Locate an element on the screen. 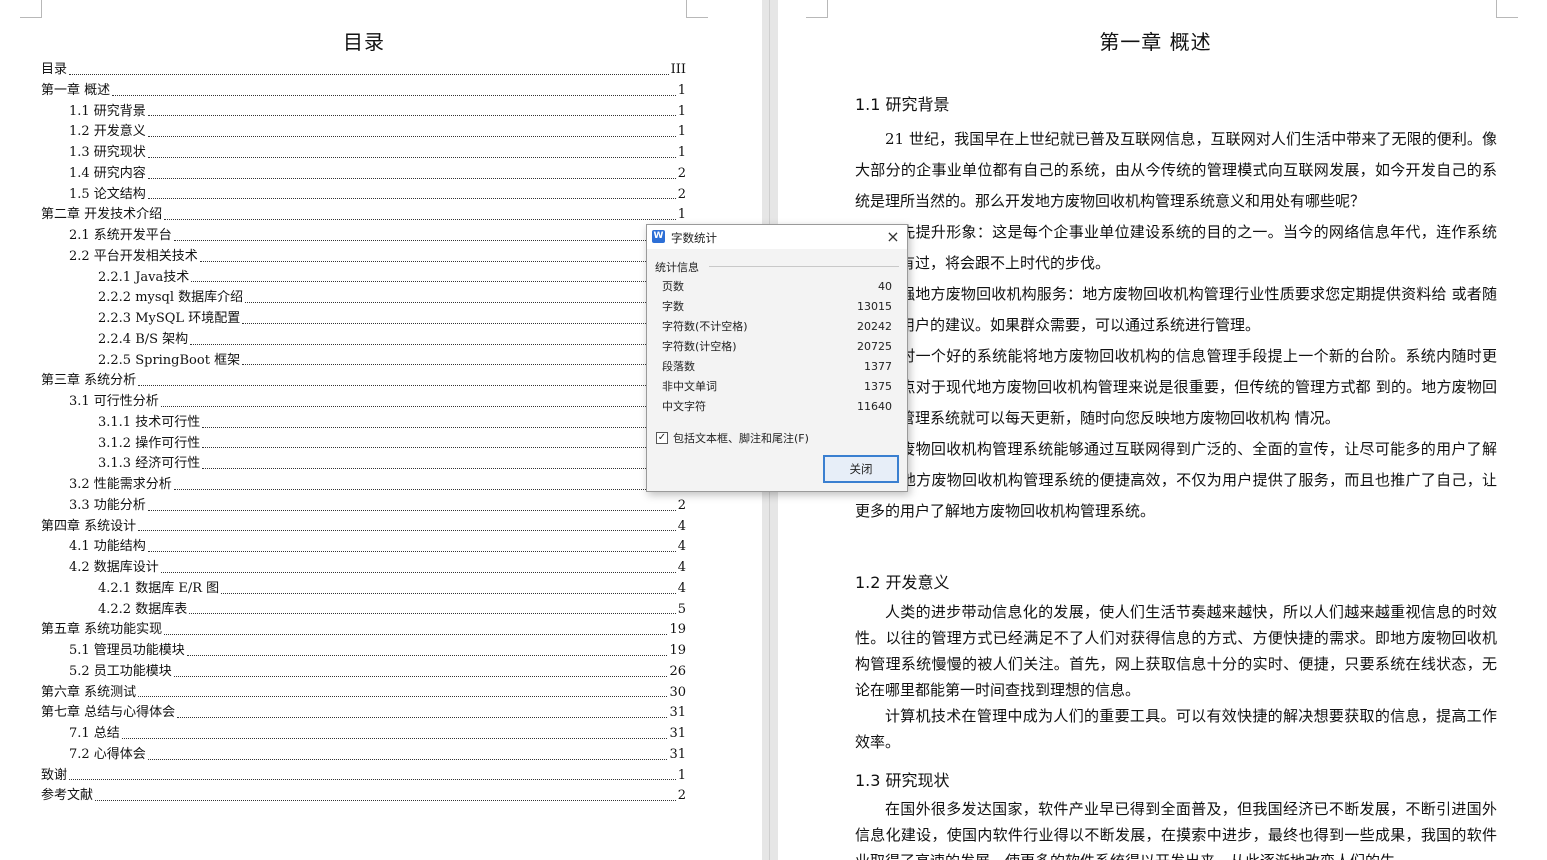 Image resolution: width=1547 pixels, height=860 pixels. toc-entry: 第五章 系统功能实现 19 is located at coordinates (363, 630).